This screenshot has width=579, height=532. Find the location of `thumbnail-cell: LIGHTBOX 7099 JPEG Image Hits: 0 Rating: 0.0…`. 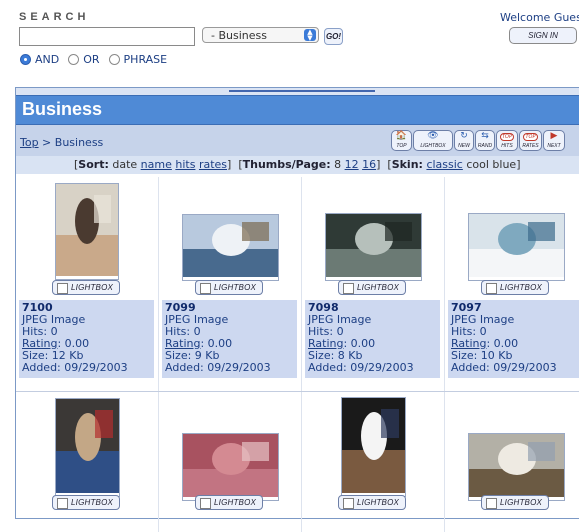

thumbnail-cell: LIGHTBOX 7099 JPEG Image Hits: 0 Rating: 0.0… is located at coordinates (230, 284).